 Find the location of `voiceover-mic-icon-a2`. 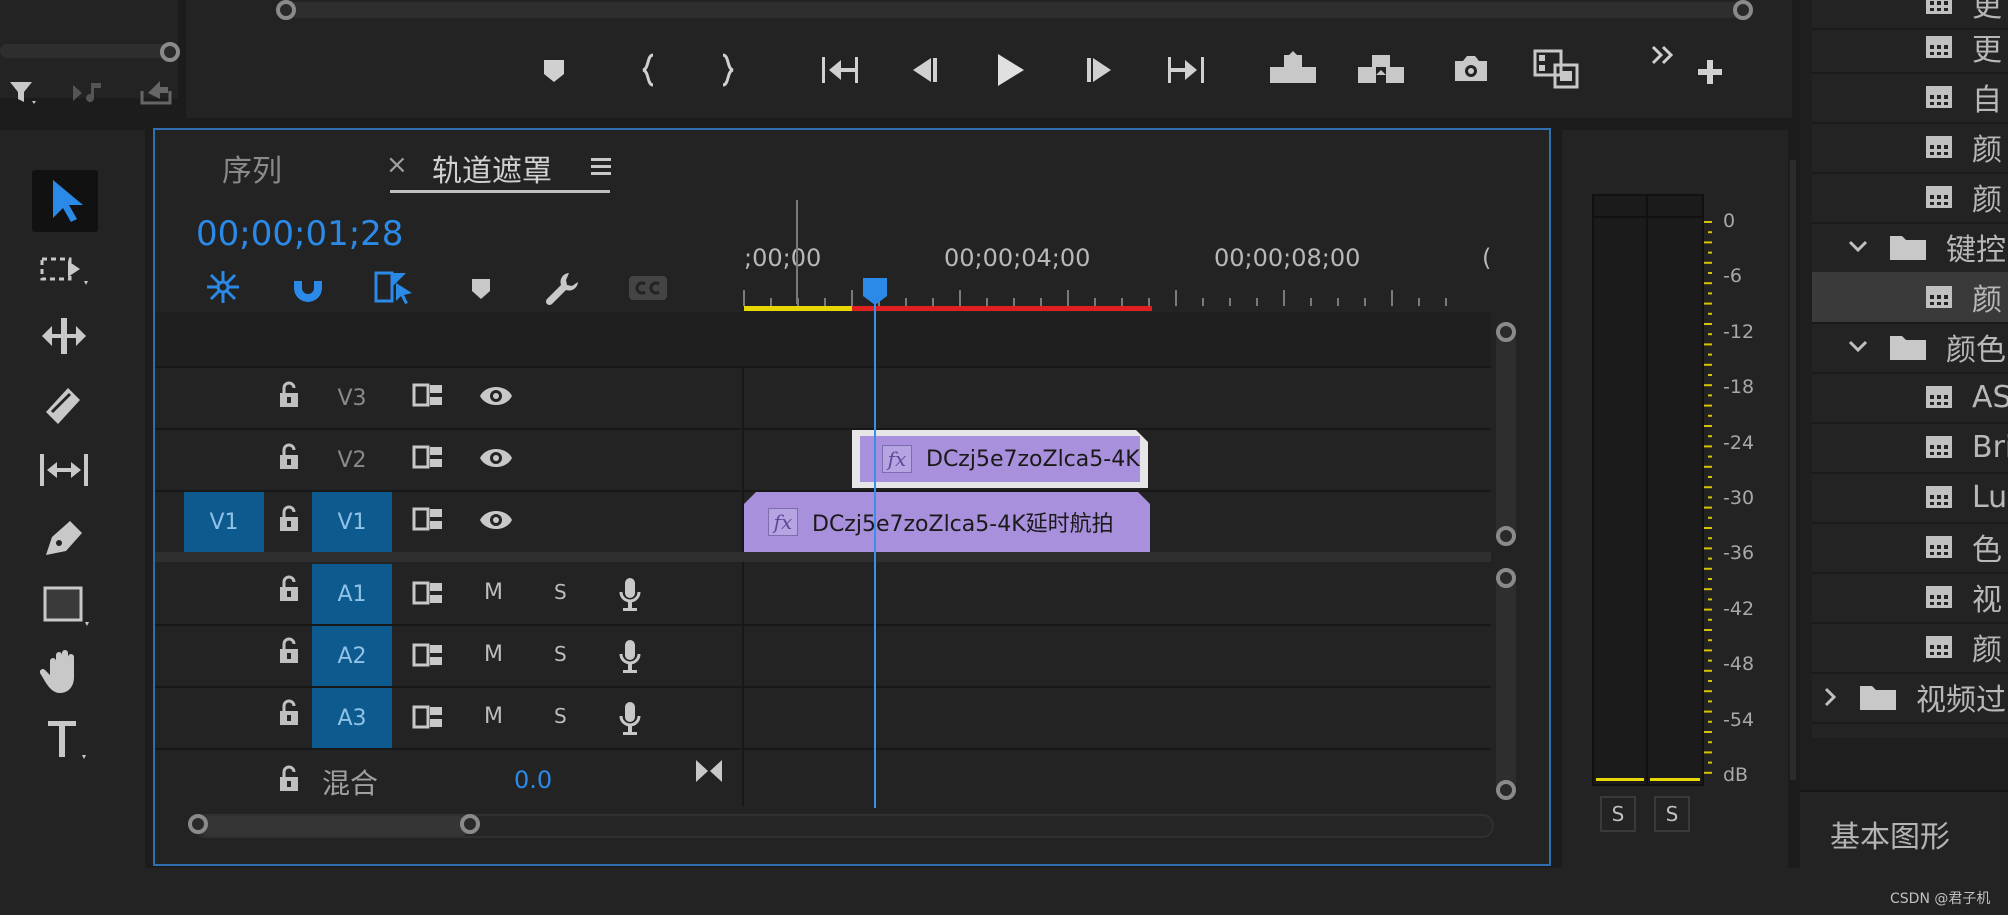

voiceover-mic-icon-a2 is located at coordinates (630, 656).